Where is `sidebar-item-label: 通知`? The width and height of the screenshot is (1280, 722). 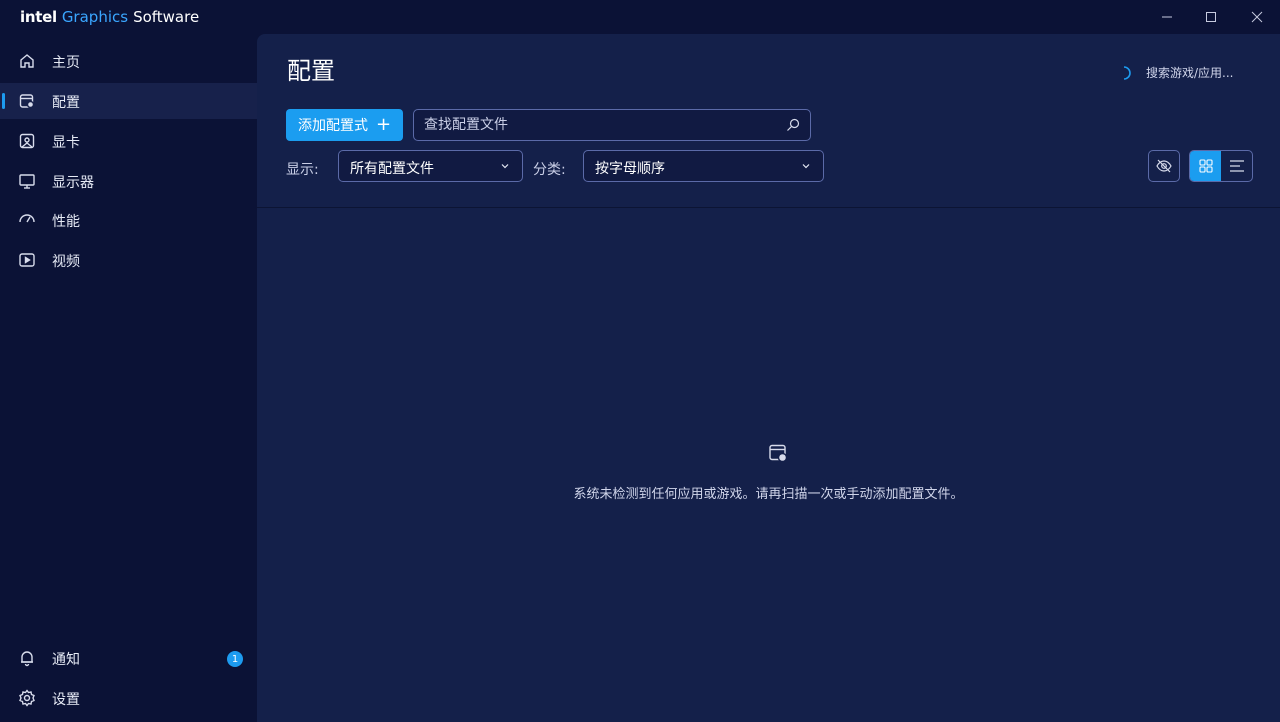
sidebar-item-label: 通知 is located at coordinates (66, 660).